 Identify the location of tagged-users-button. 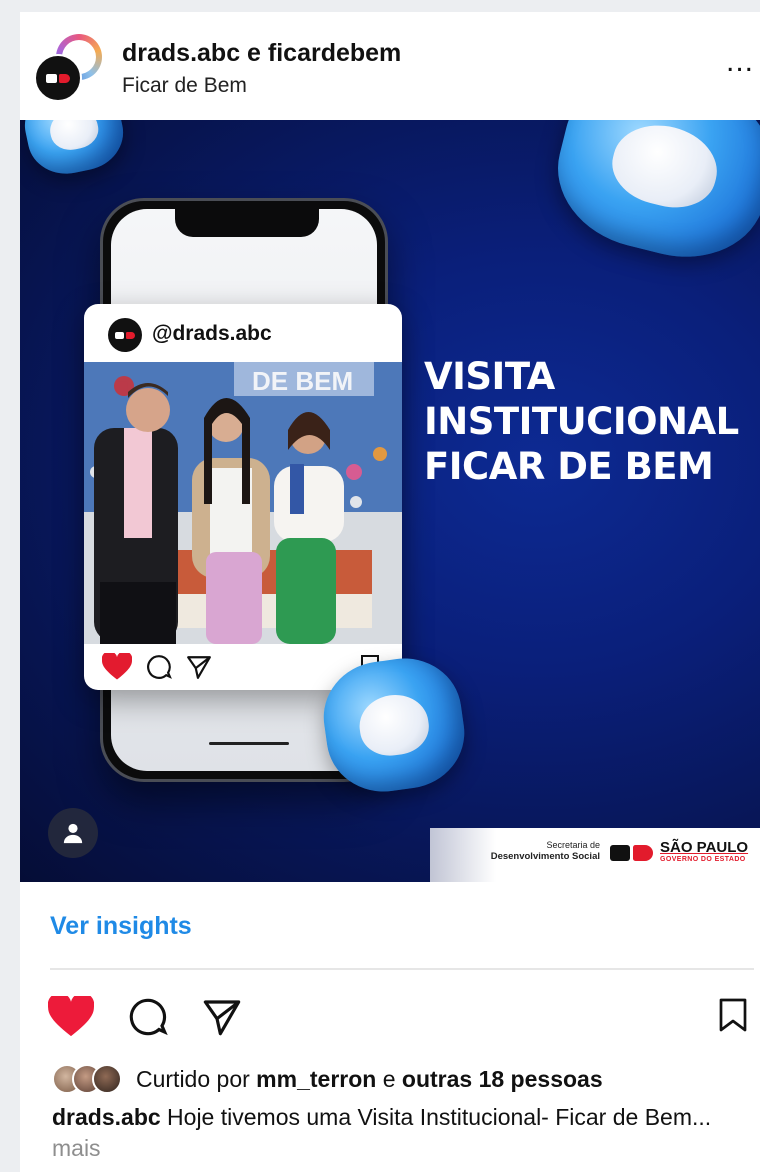
(73, 833).